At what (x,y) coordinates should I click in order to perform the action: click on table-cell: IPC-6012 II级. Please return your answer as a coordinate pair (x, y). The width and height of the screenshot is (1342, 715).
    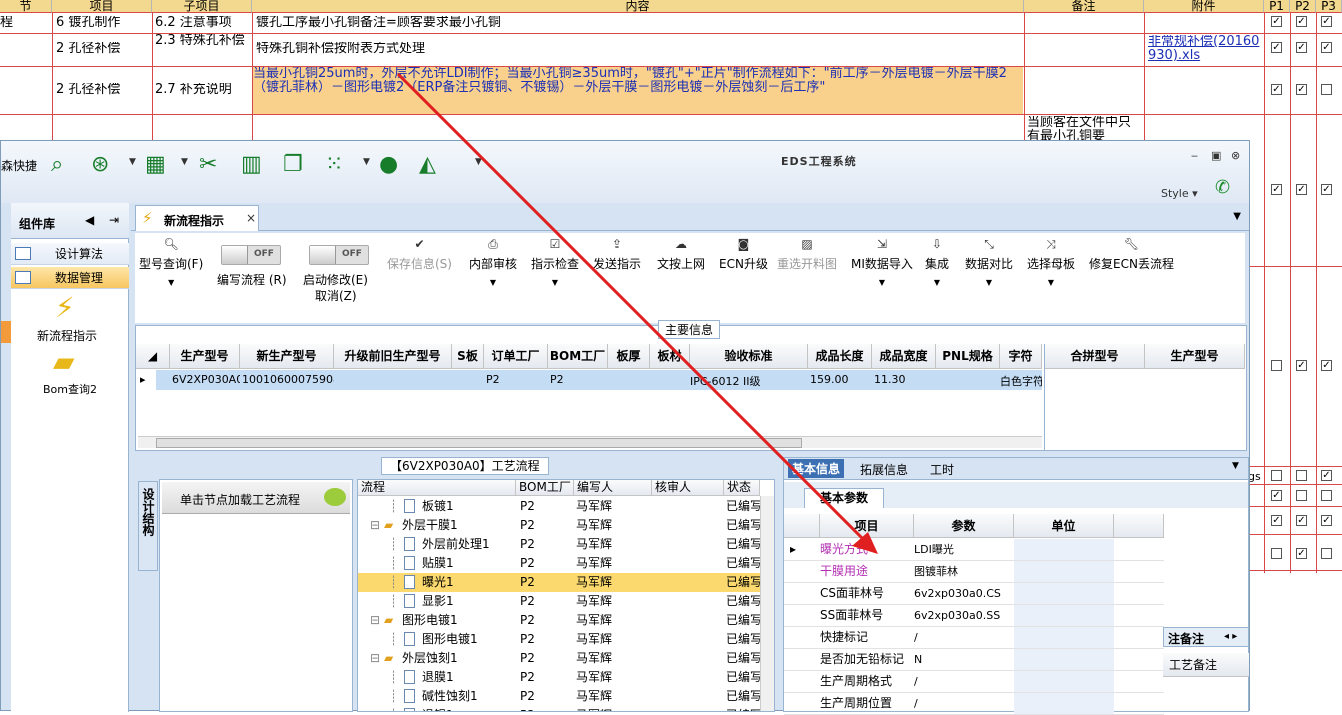
    Looking at the image, I should click on (749, 381).